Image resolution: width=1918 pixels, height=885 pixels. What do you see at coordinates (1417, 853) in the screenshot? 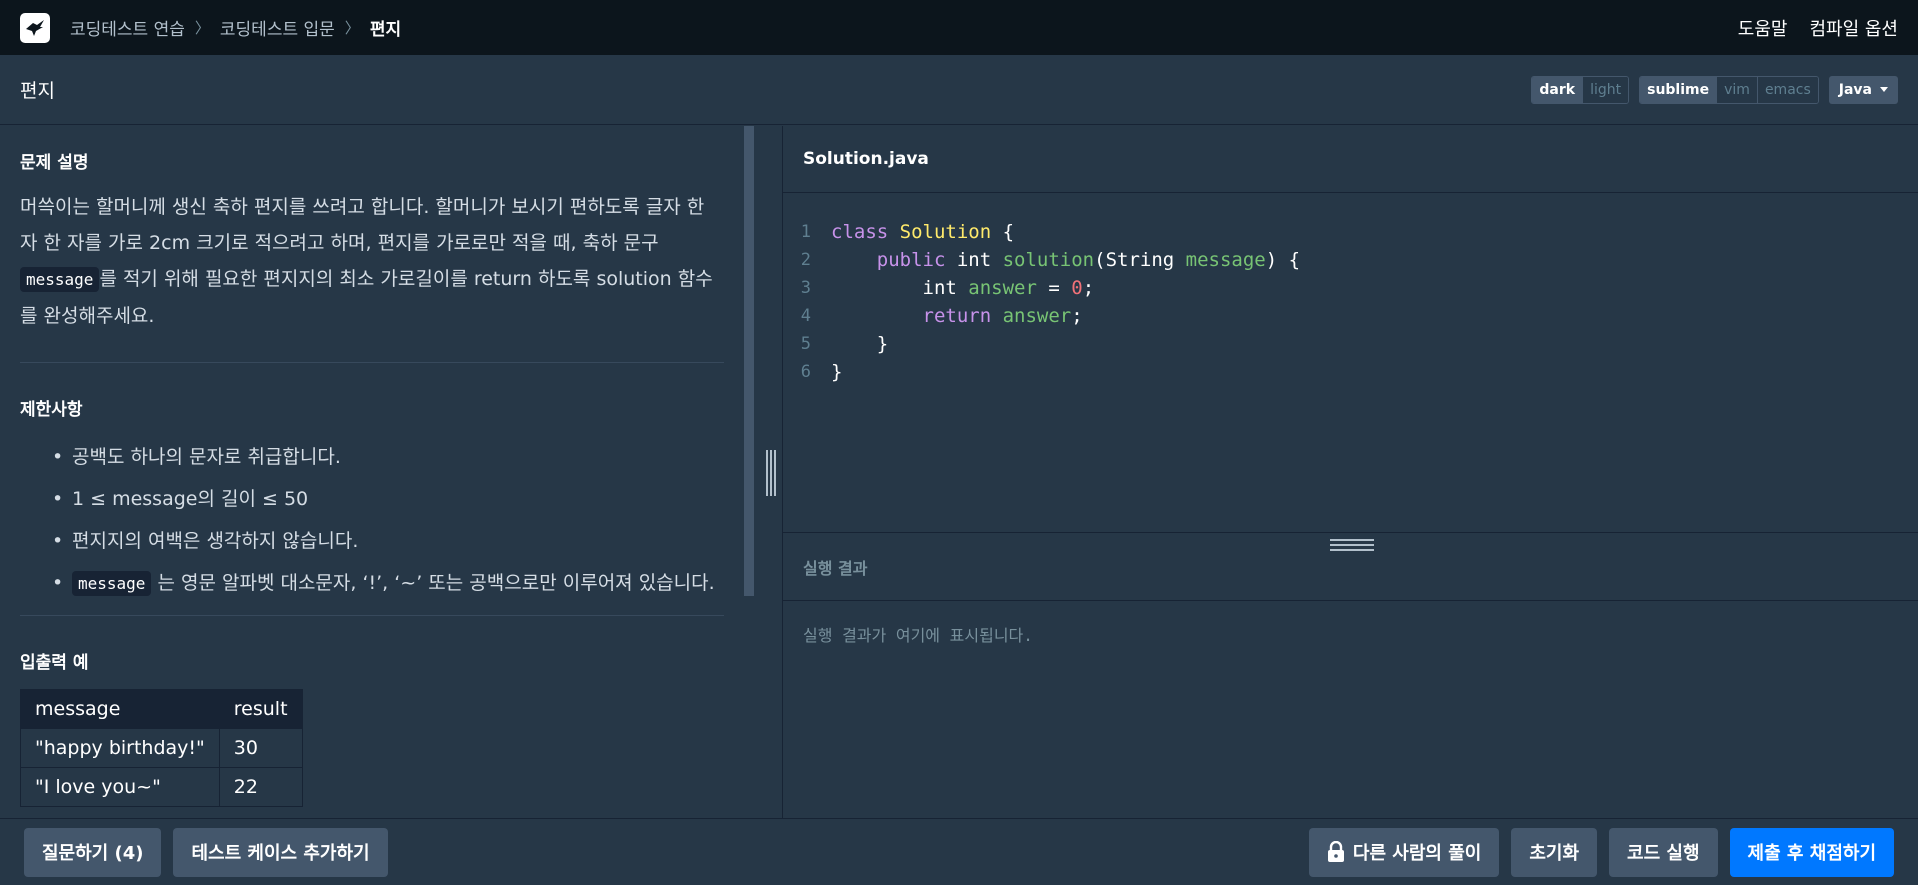
I see `others-solution-button-label: 다른 사람의 풀이` at bounding box center [1417, 853].